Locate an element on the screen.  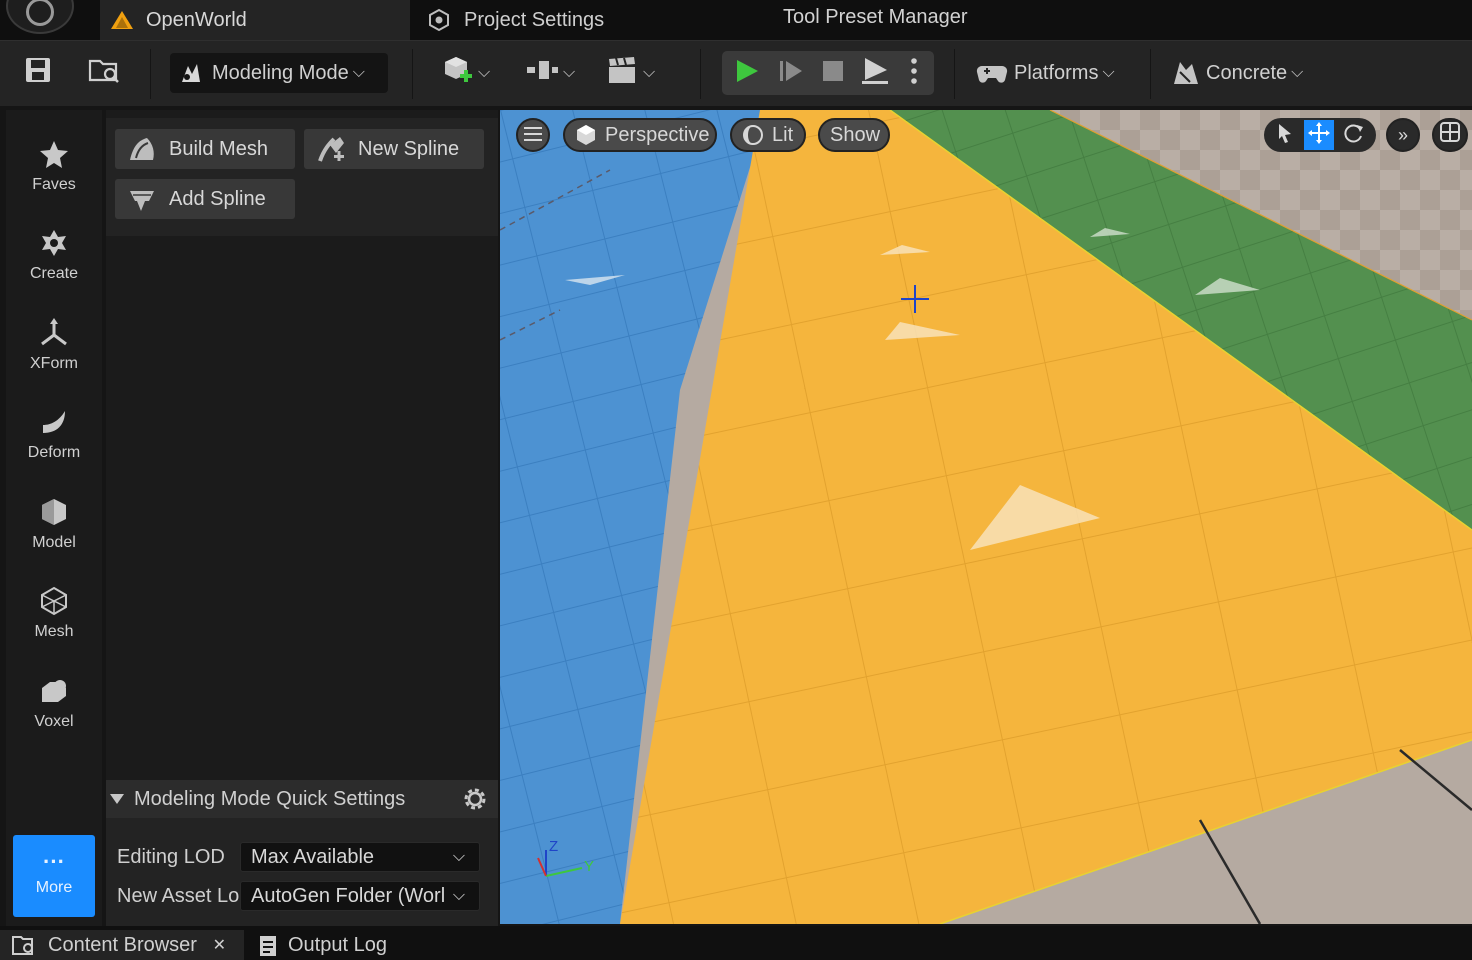
palette-label: Voxel is located at coordinates (54, 721).